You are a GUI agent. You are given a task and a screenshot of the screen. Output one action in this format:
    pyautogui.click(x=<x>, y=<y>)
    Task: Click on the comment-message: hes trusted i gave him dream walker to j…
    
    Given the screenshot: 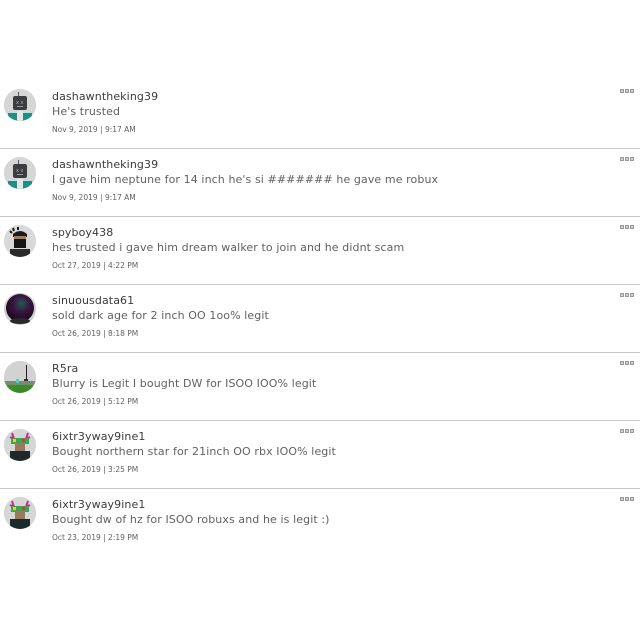 What is the action you would take?
    pyautogui.click(x=228, y=247)
    